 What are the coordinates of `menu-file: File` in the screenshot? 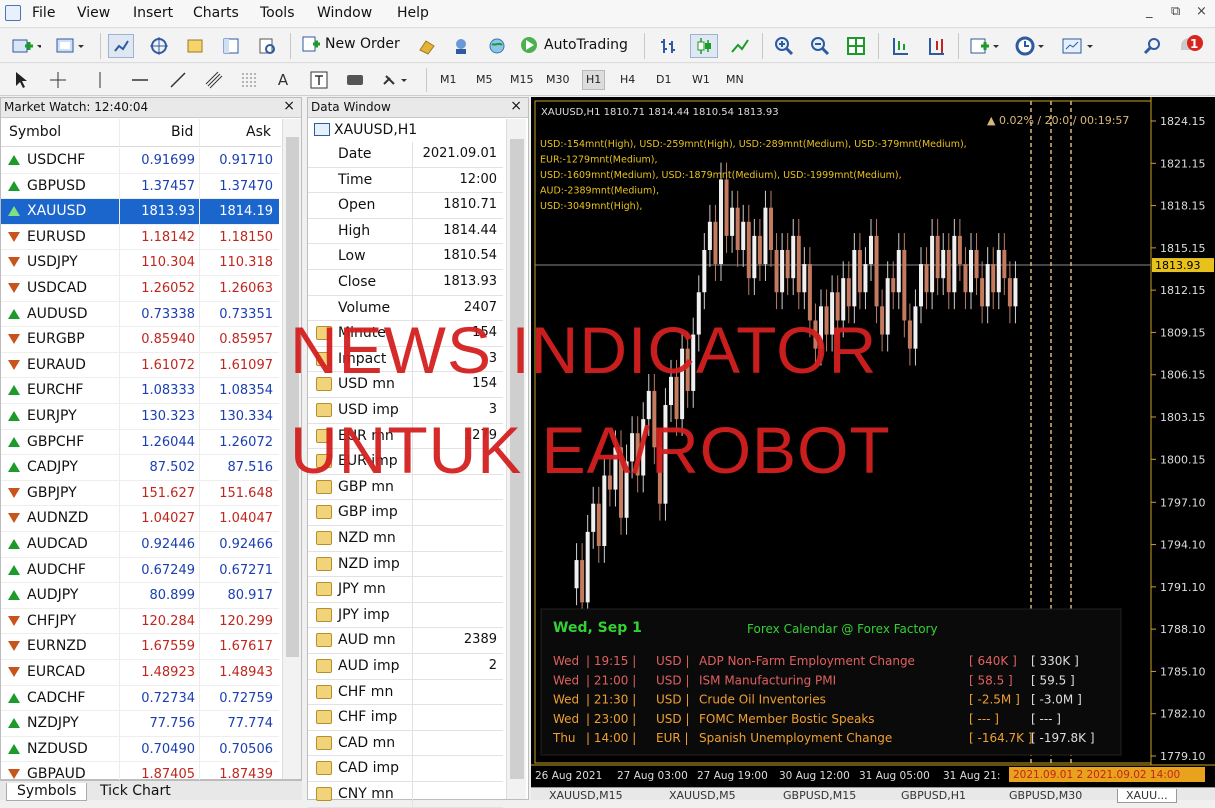 It's located at (43, 13).